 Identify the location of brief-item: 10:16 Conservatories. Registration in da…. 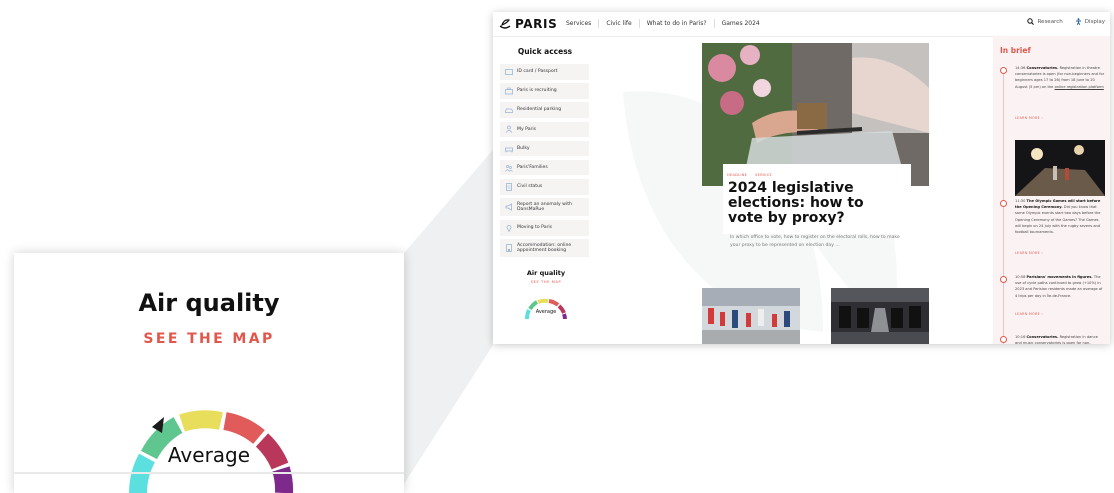
(1060, 339).